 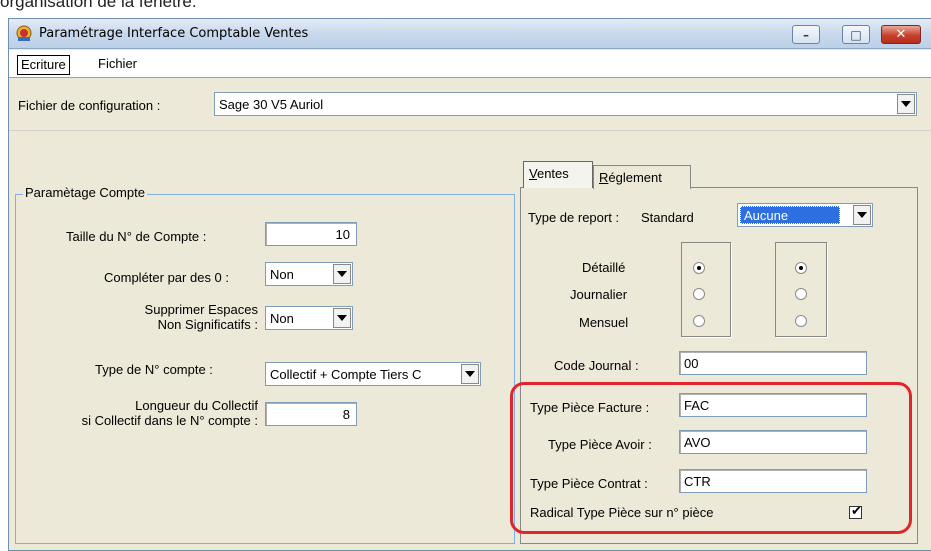 What do you see at coordinates (574, 217) in the screenshot?
I see `report-type-label: Type de report :` at bounding box center [574, 217].